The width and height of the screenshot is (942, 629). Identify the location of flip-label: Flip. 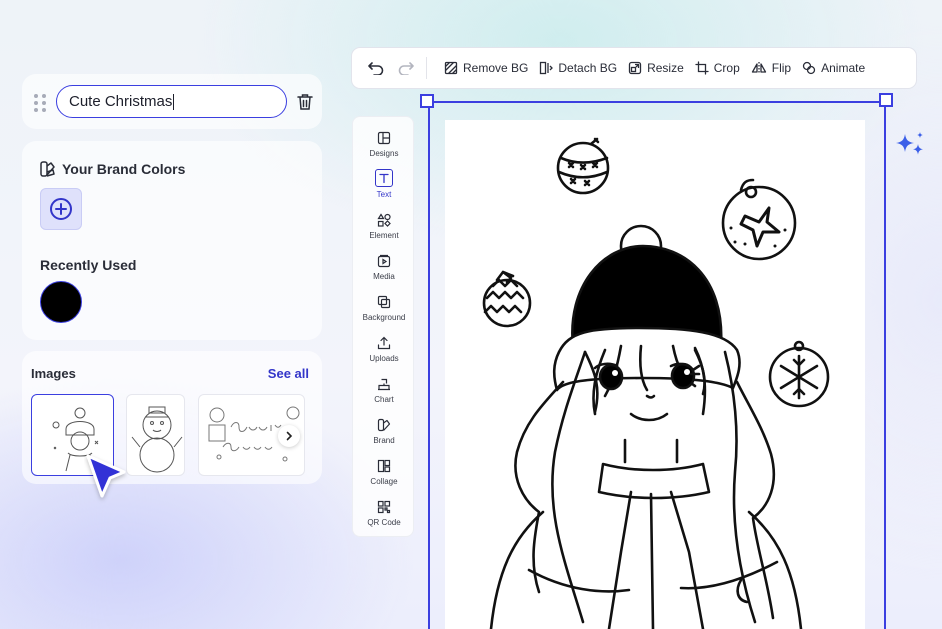
(781, 68).